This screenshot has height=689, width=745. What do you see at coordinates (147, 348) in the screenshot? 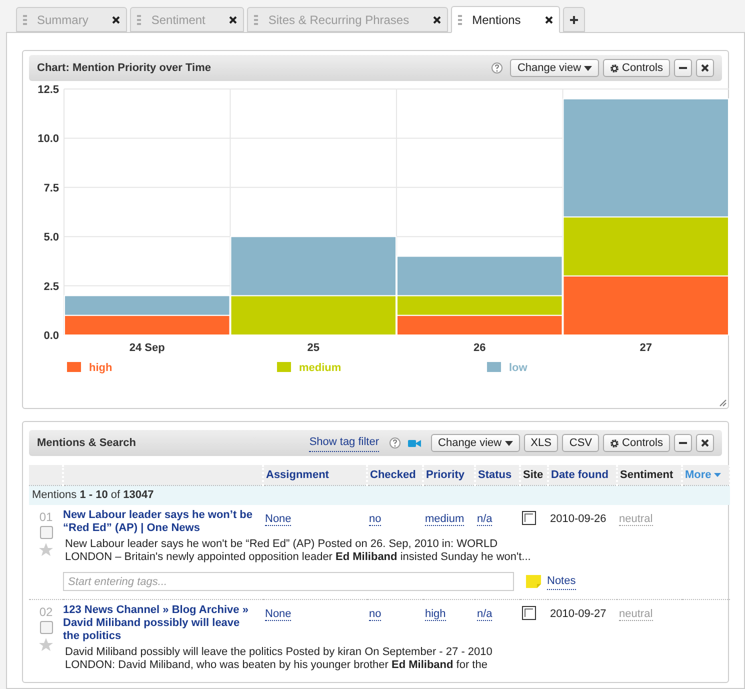
I see `axis-tick-label: 24 Sep` at bounding box center [147, 348].